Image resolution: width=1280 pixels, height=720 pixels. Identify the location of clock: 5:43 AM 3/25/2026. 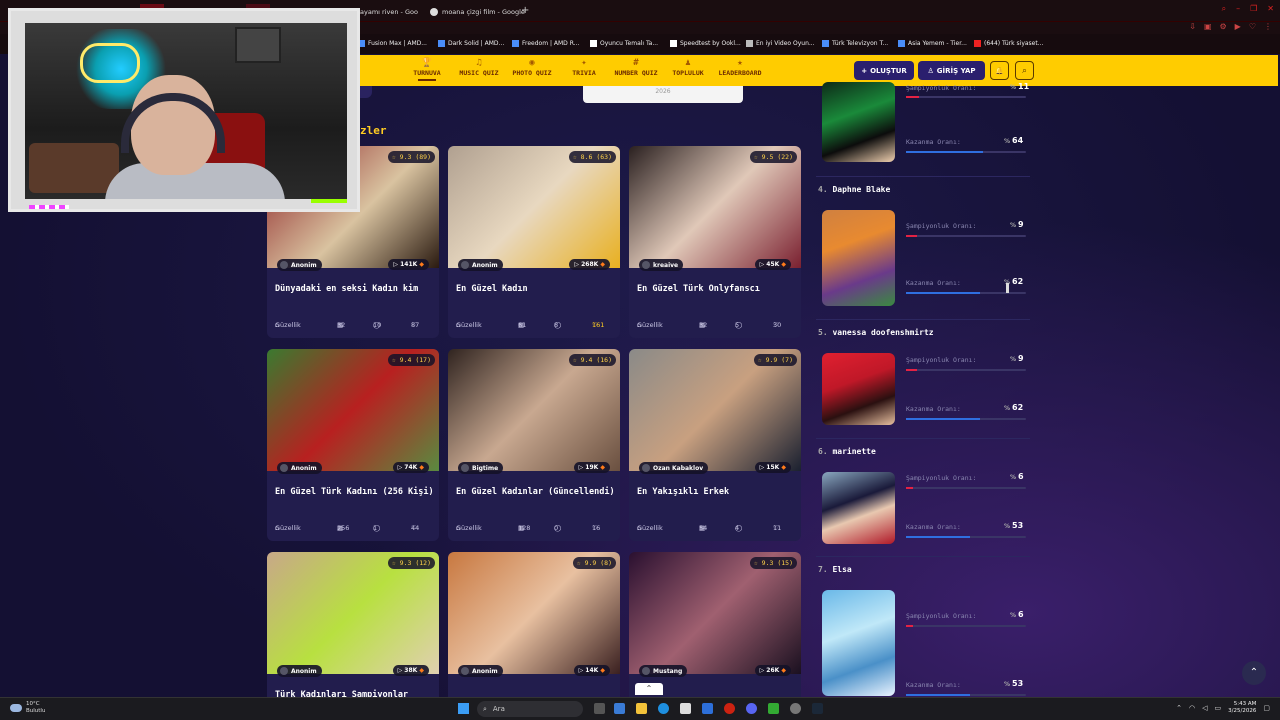
(1242, 708).